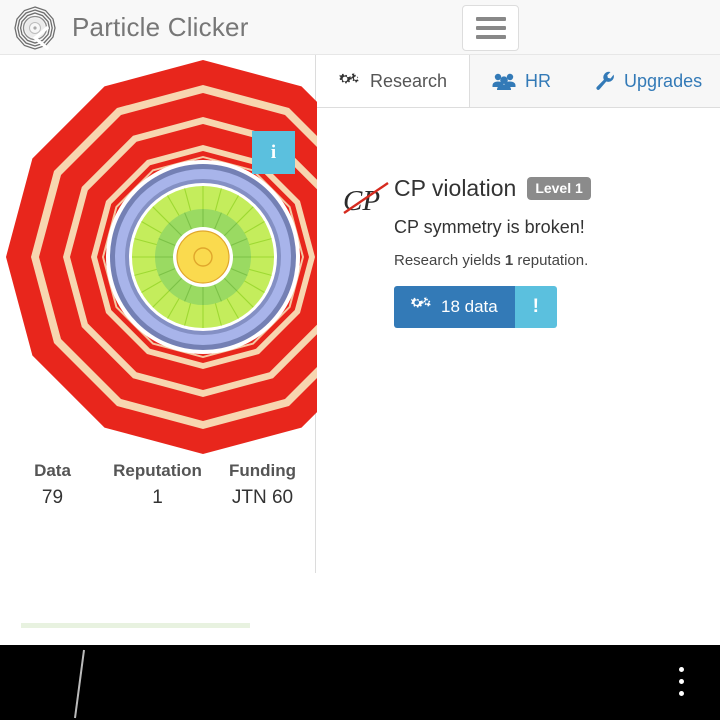 The image size is (720, 720). I want to click on detector-green-light-segments, so click(203, 257).